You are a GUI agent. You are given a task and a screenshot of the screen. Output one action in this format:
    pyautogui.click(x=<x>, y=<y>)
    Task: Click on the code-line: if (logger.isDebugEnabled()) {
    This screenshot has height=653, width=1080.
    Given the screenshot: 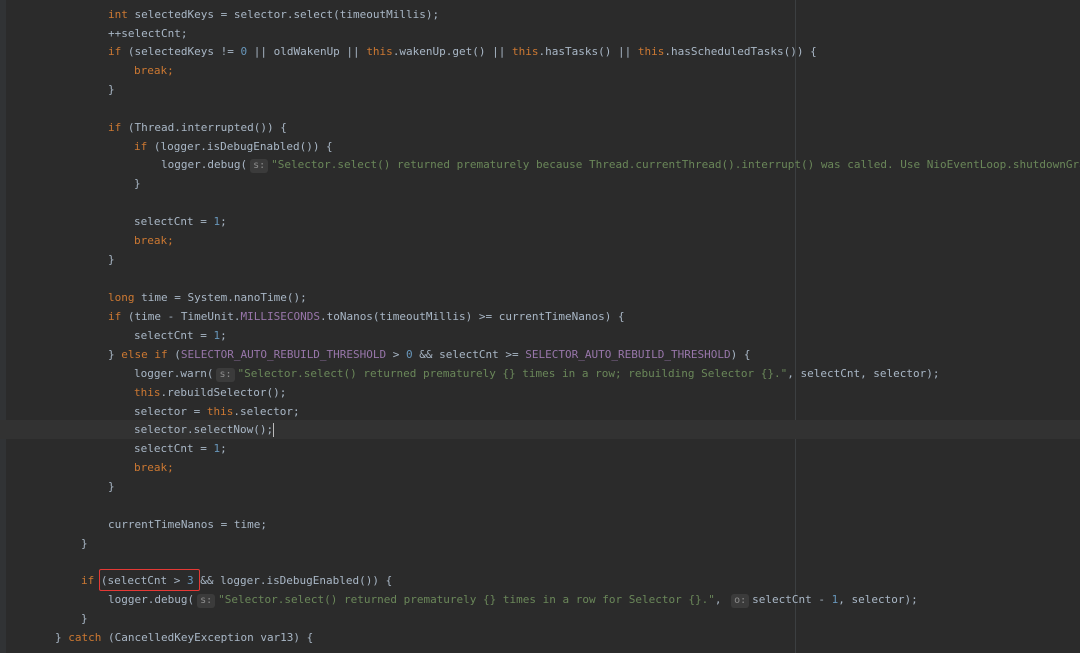 What is the action you would take?
    pyautogui.click(x=540, y=146)
    